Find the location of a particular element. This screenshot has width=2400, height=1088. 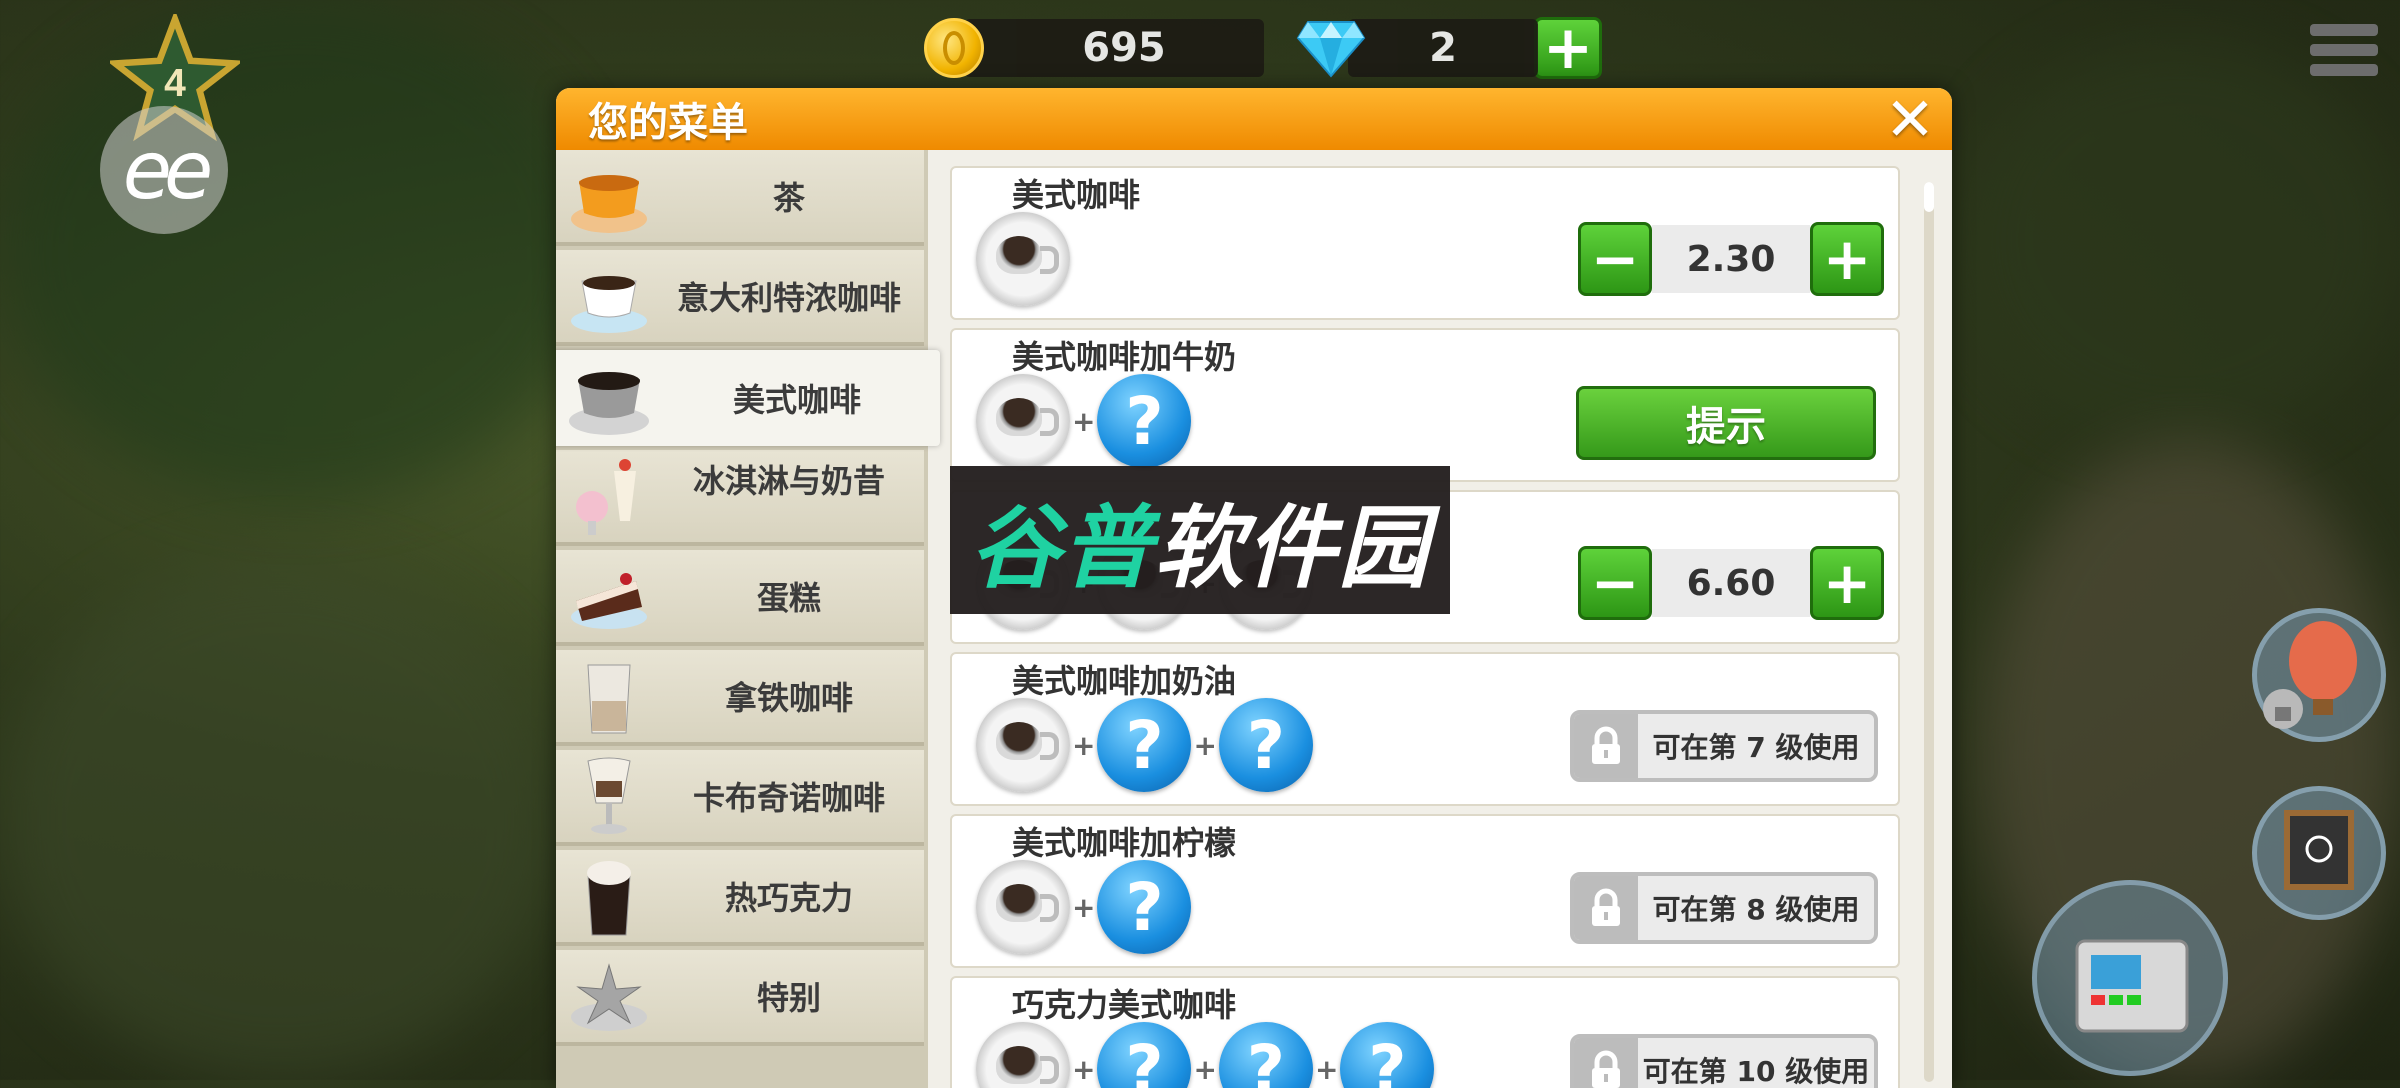

ice-cream-icon is located at coordinates (606, 497).